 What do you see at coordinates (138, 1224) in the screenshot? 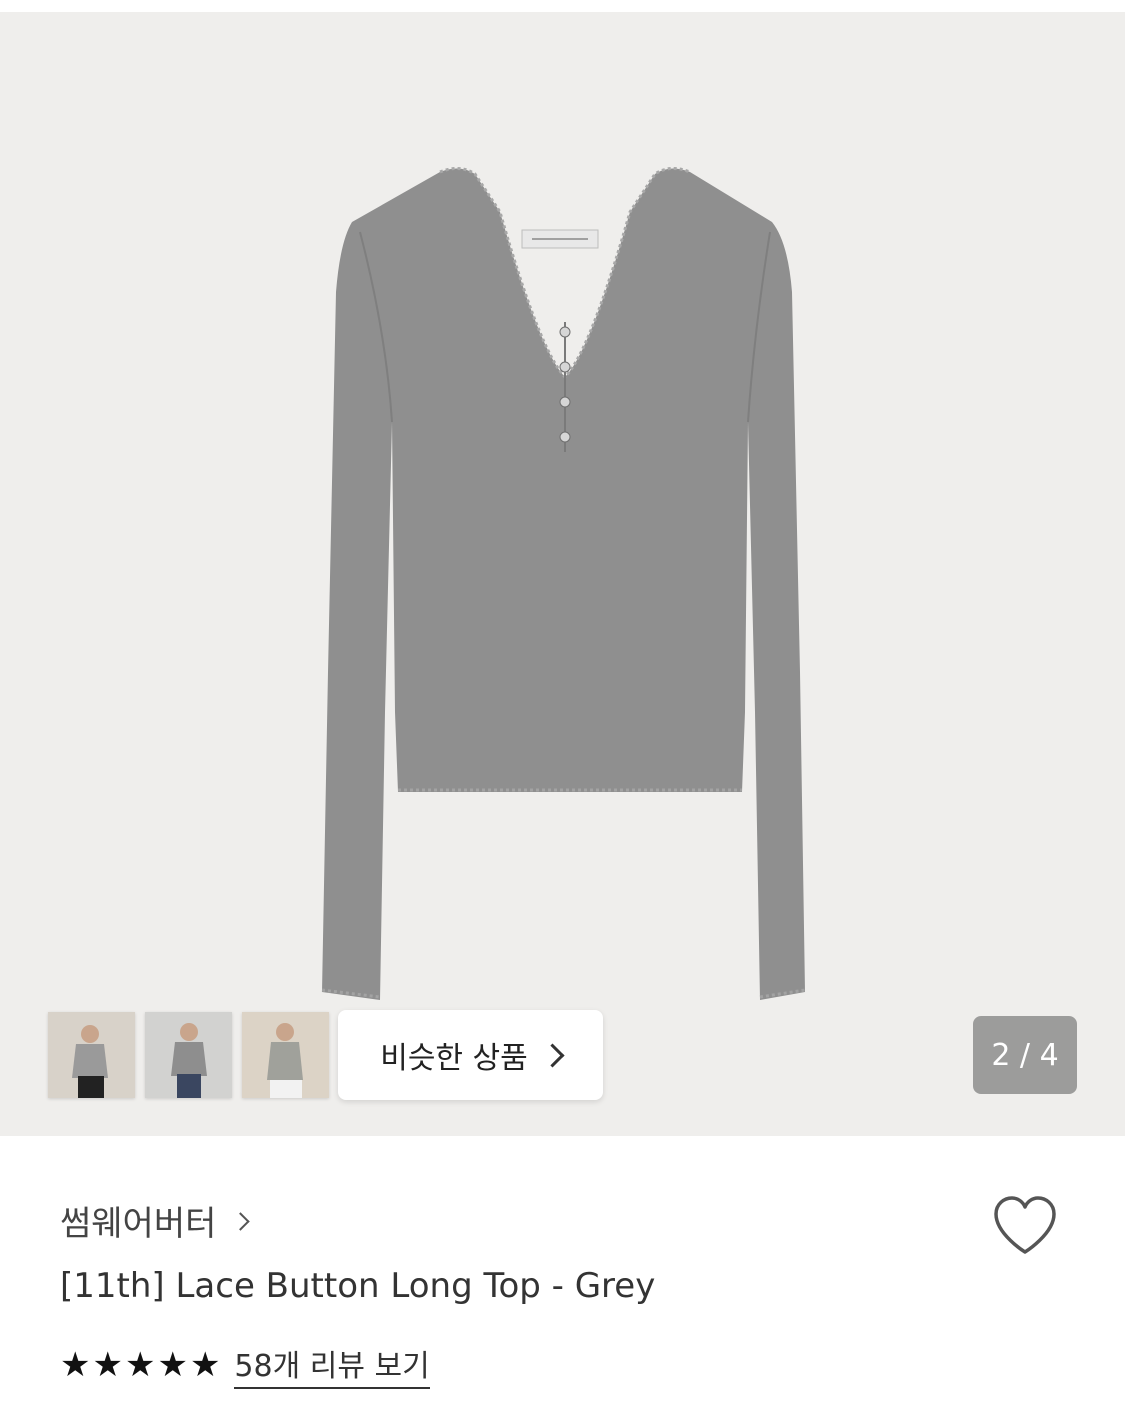
I see `brand-name: 썸웨어버터` at bounding box center [138, 1224].